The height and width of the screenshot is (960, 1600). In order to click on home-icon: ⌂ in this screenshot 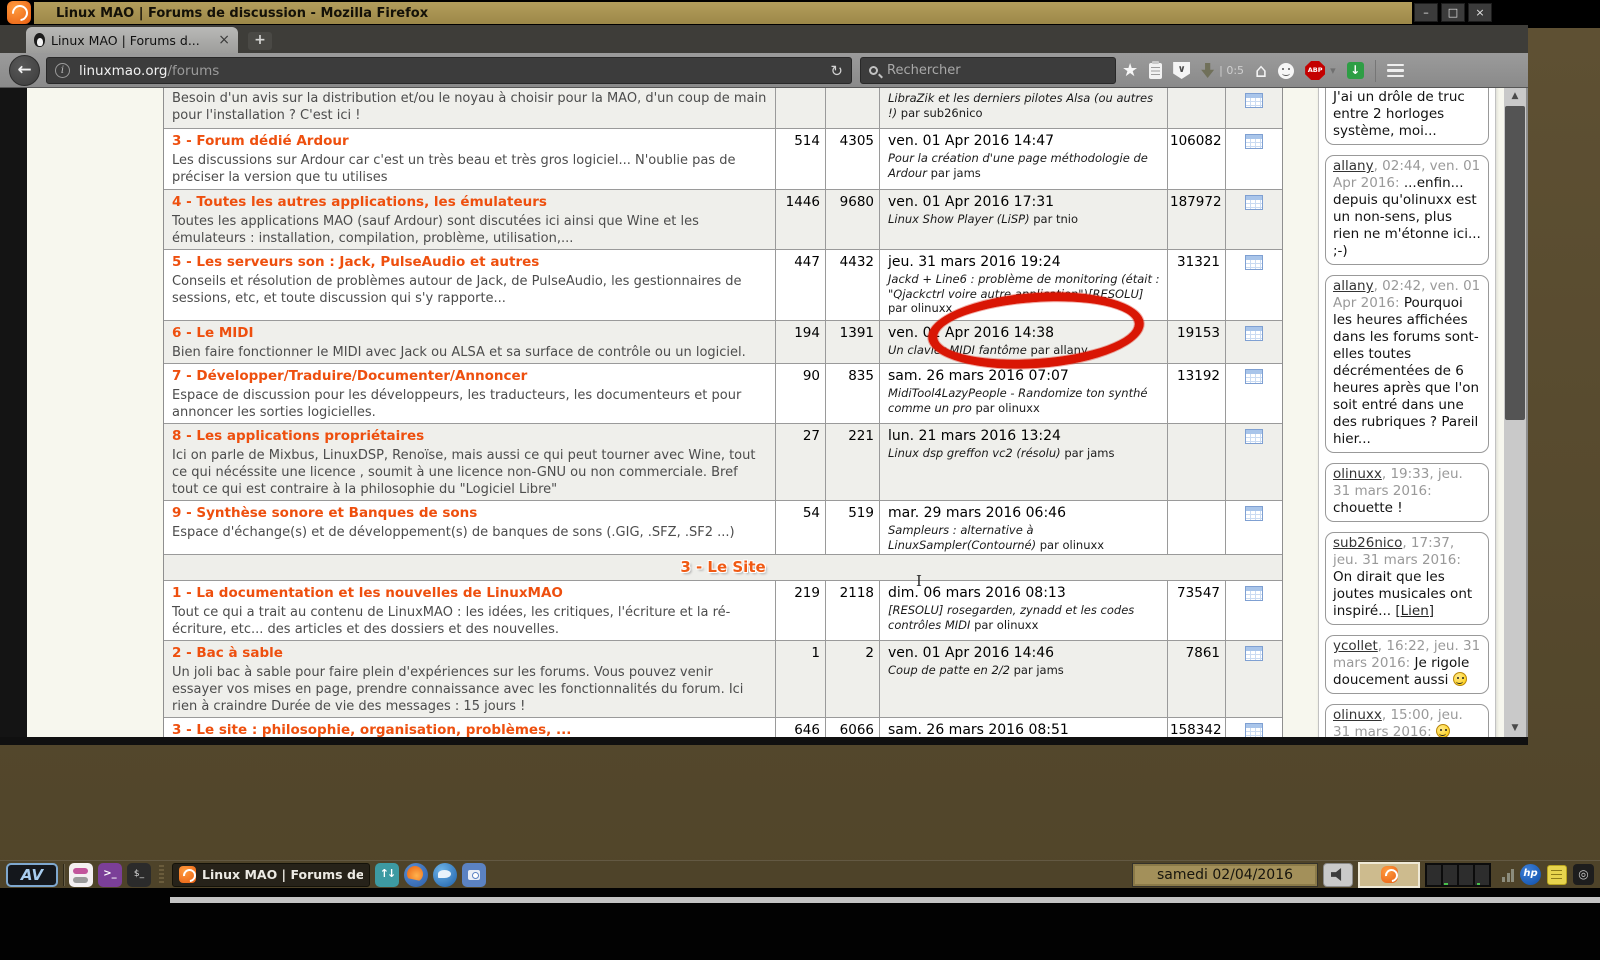, I will do `click(1261, 71)`.